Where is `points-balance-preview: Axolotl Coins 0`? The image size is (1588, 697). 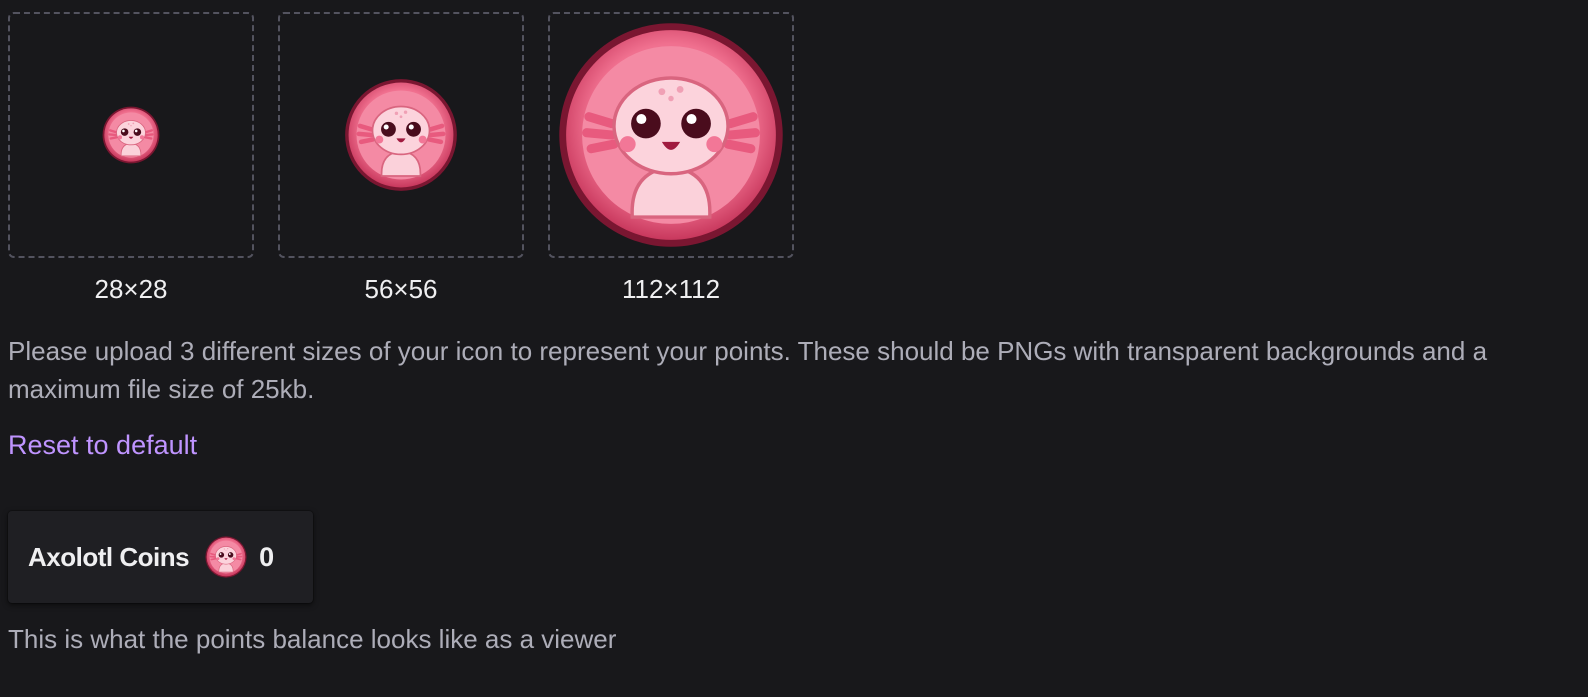
points-balance-preview: Axolotl Coins 0 is located at coordinates (160, 557).